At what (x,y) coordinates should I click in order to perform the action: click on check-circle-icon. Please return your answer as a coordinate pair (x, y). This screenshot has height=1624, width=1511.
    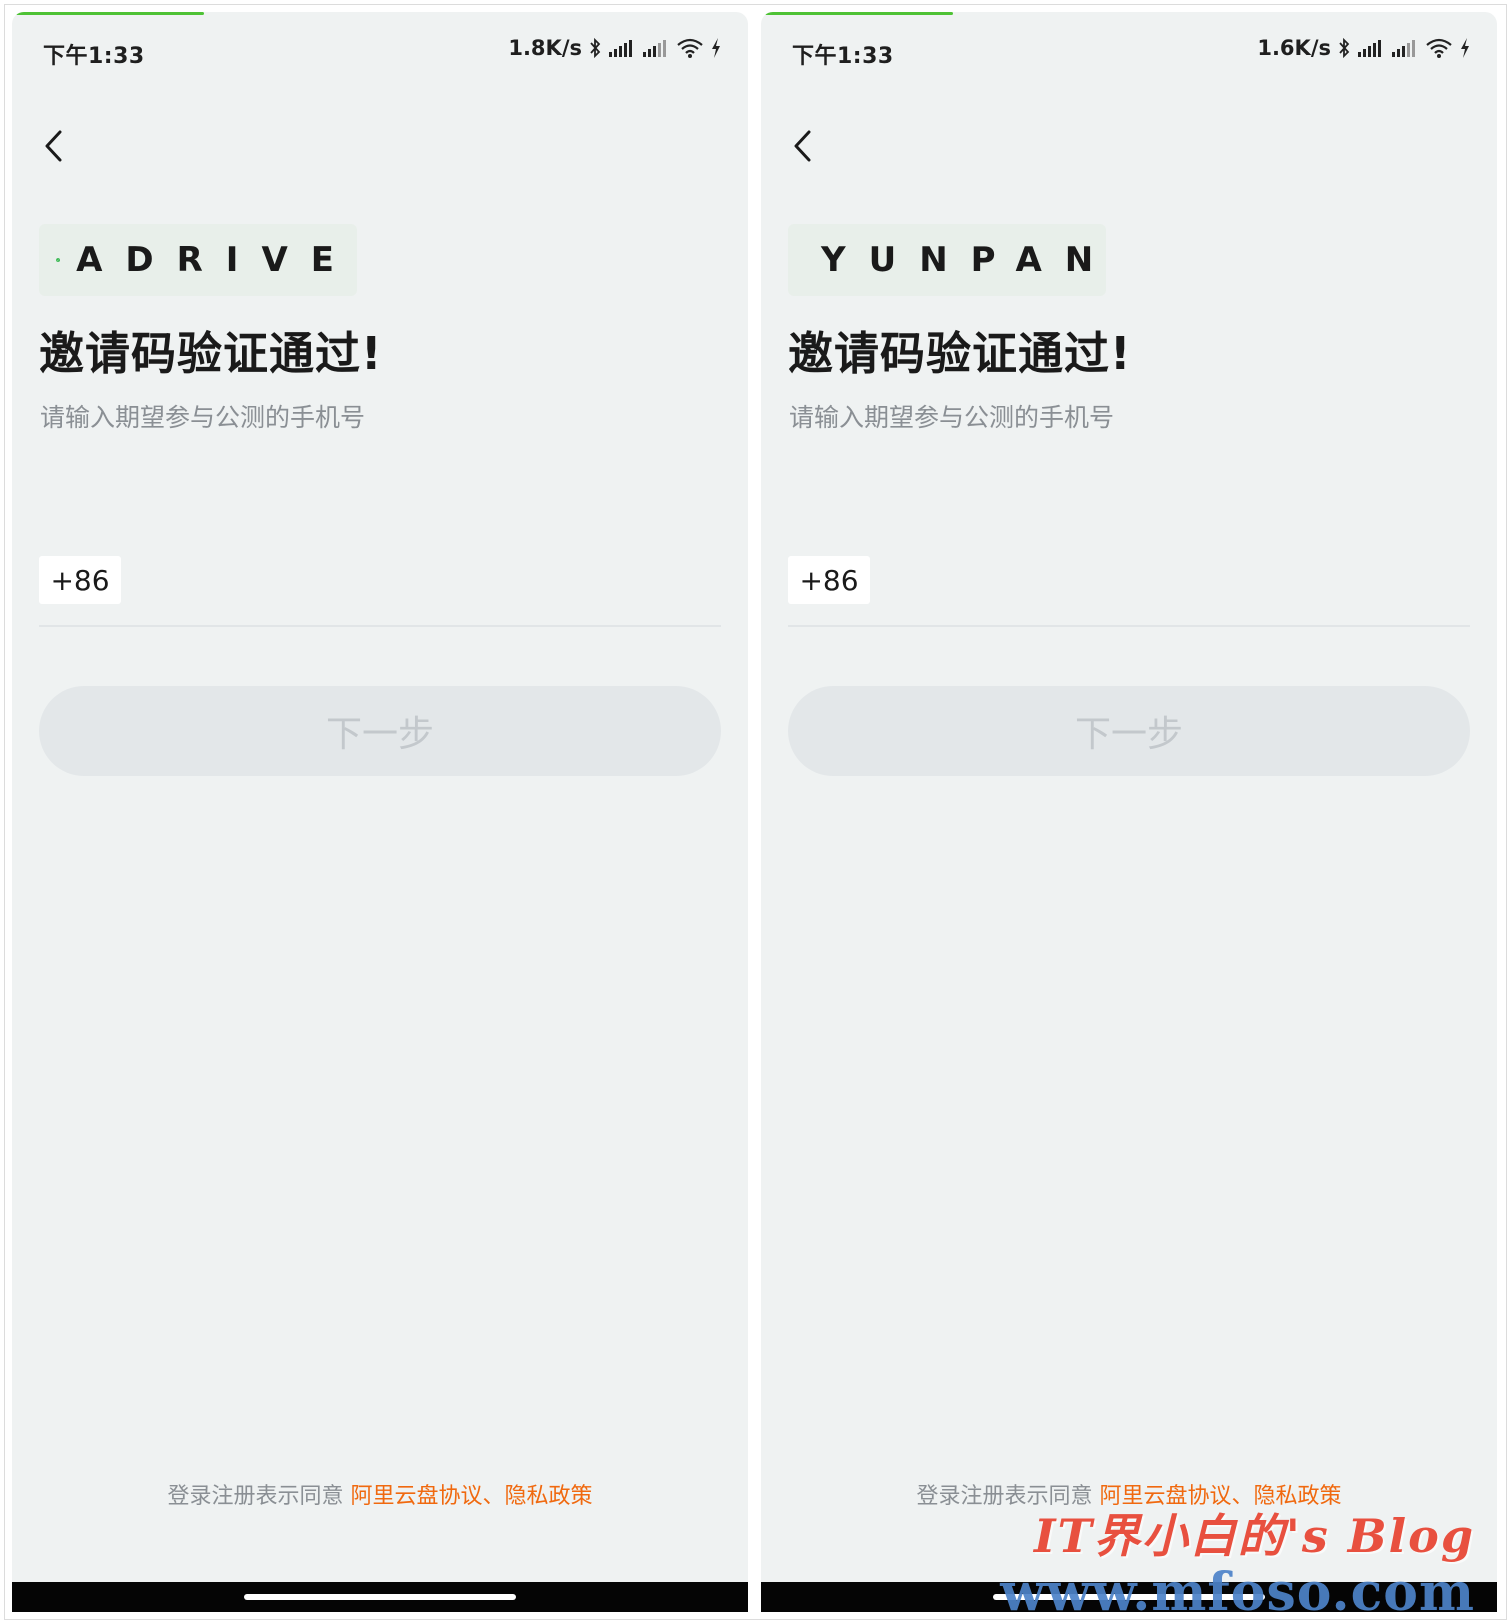
    Looking at the image, I should click on (58, 260).